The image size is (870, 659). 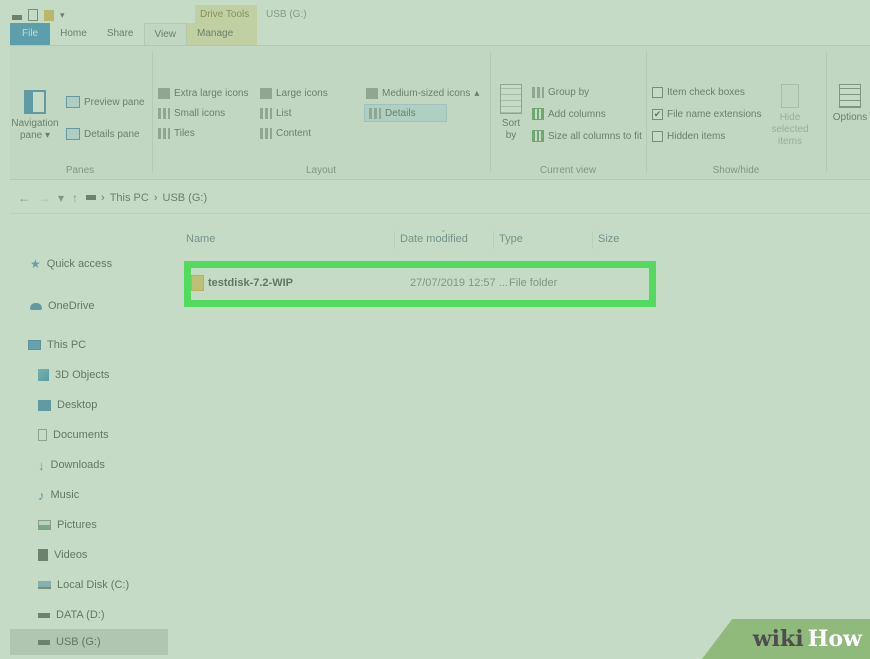 I want to click on tab-home: Home, so click(x=73, y=34).